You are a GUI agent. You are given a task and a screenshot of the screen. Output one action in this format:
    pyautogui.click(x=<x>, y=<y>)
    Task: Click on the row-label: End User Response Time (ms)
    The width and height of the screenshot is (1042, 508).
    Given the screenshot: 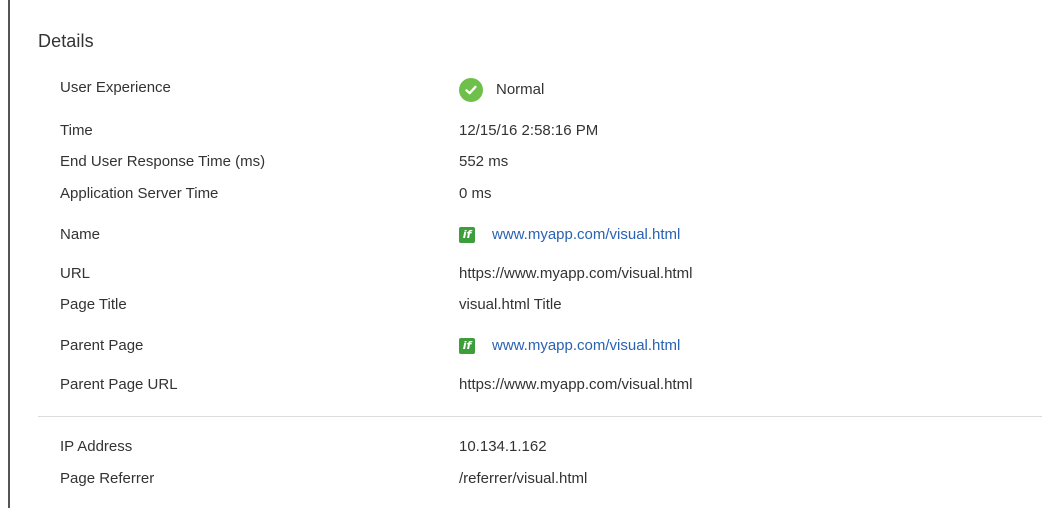 What is the action you would take?
    pyautogui.click(x=163, y=161)
    